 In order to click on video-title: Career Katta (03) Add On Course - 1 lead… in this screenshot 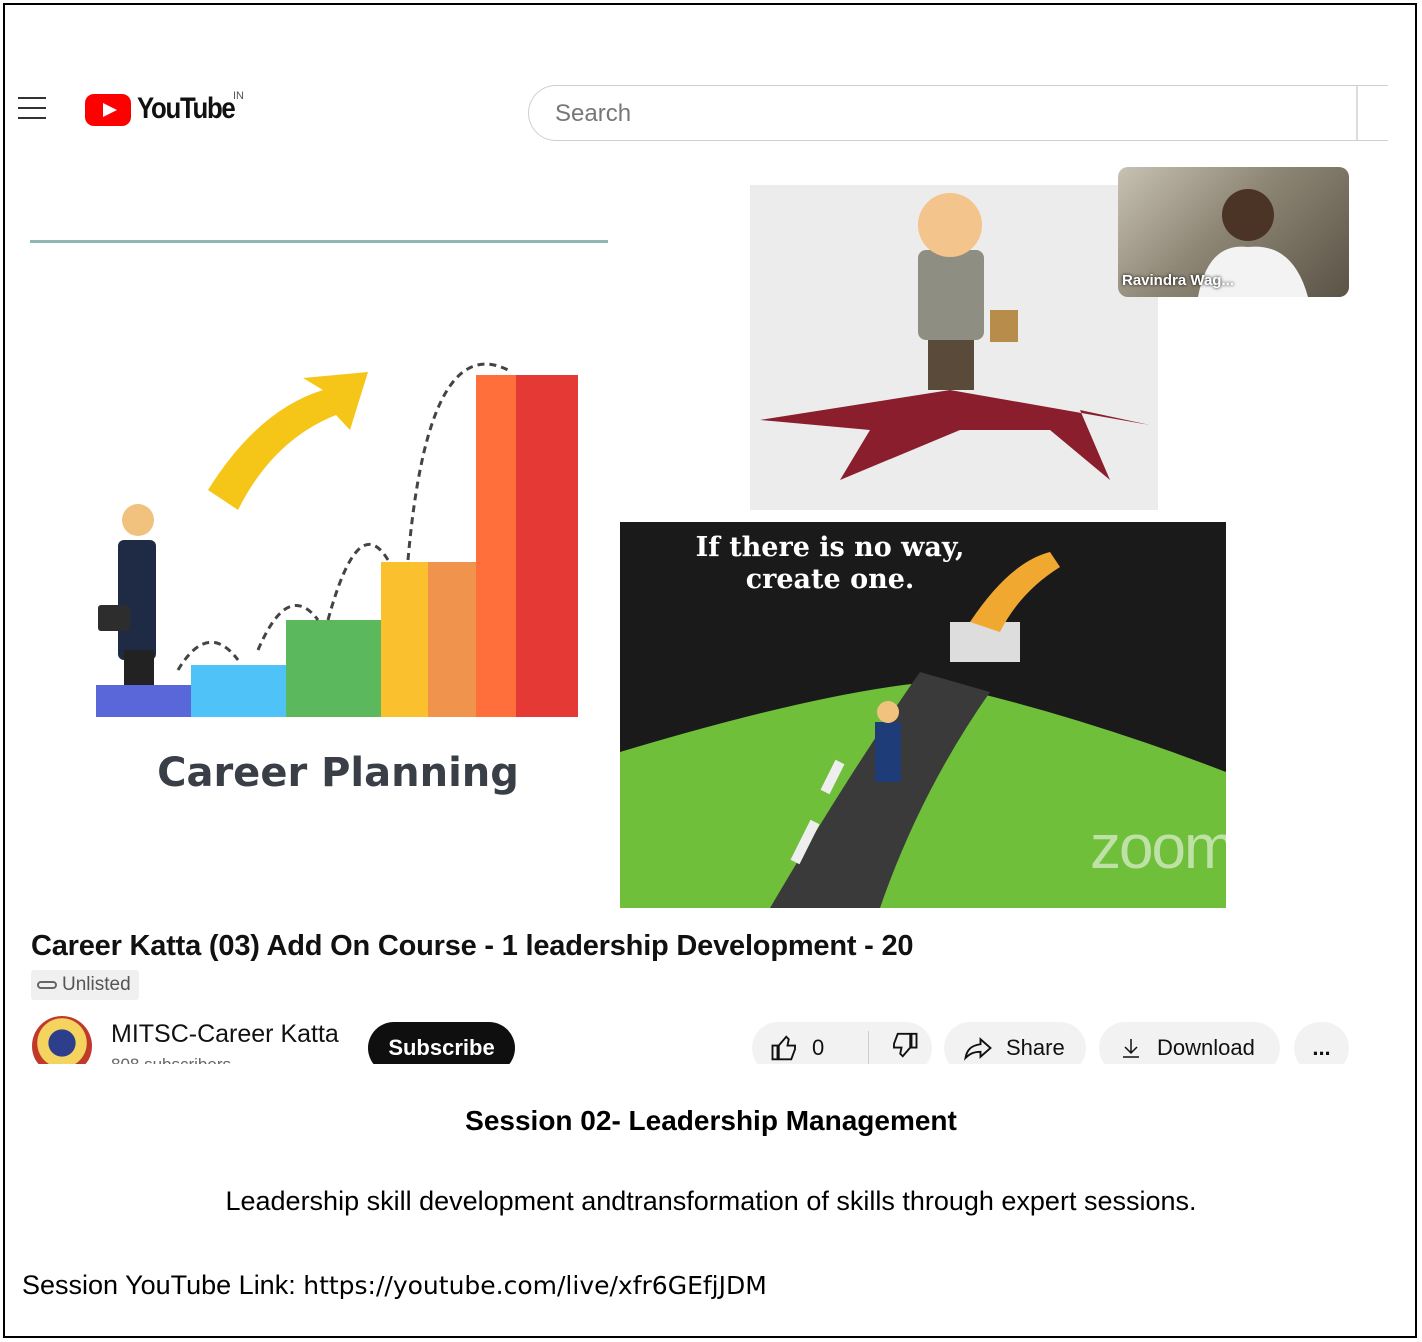, I will do `click(472, 946)`.